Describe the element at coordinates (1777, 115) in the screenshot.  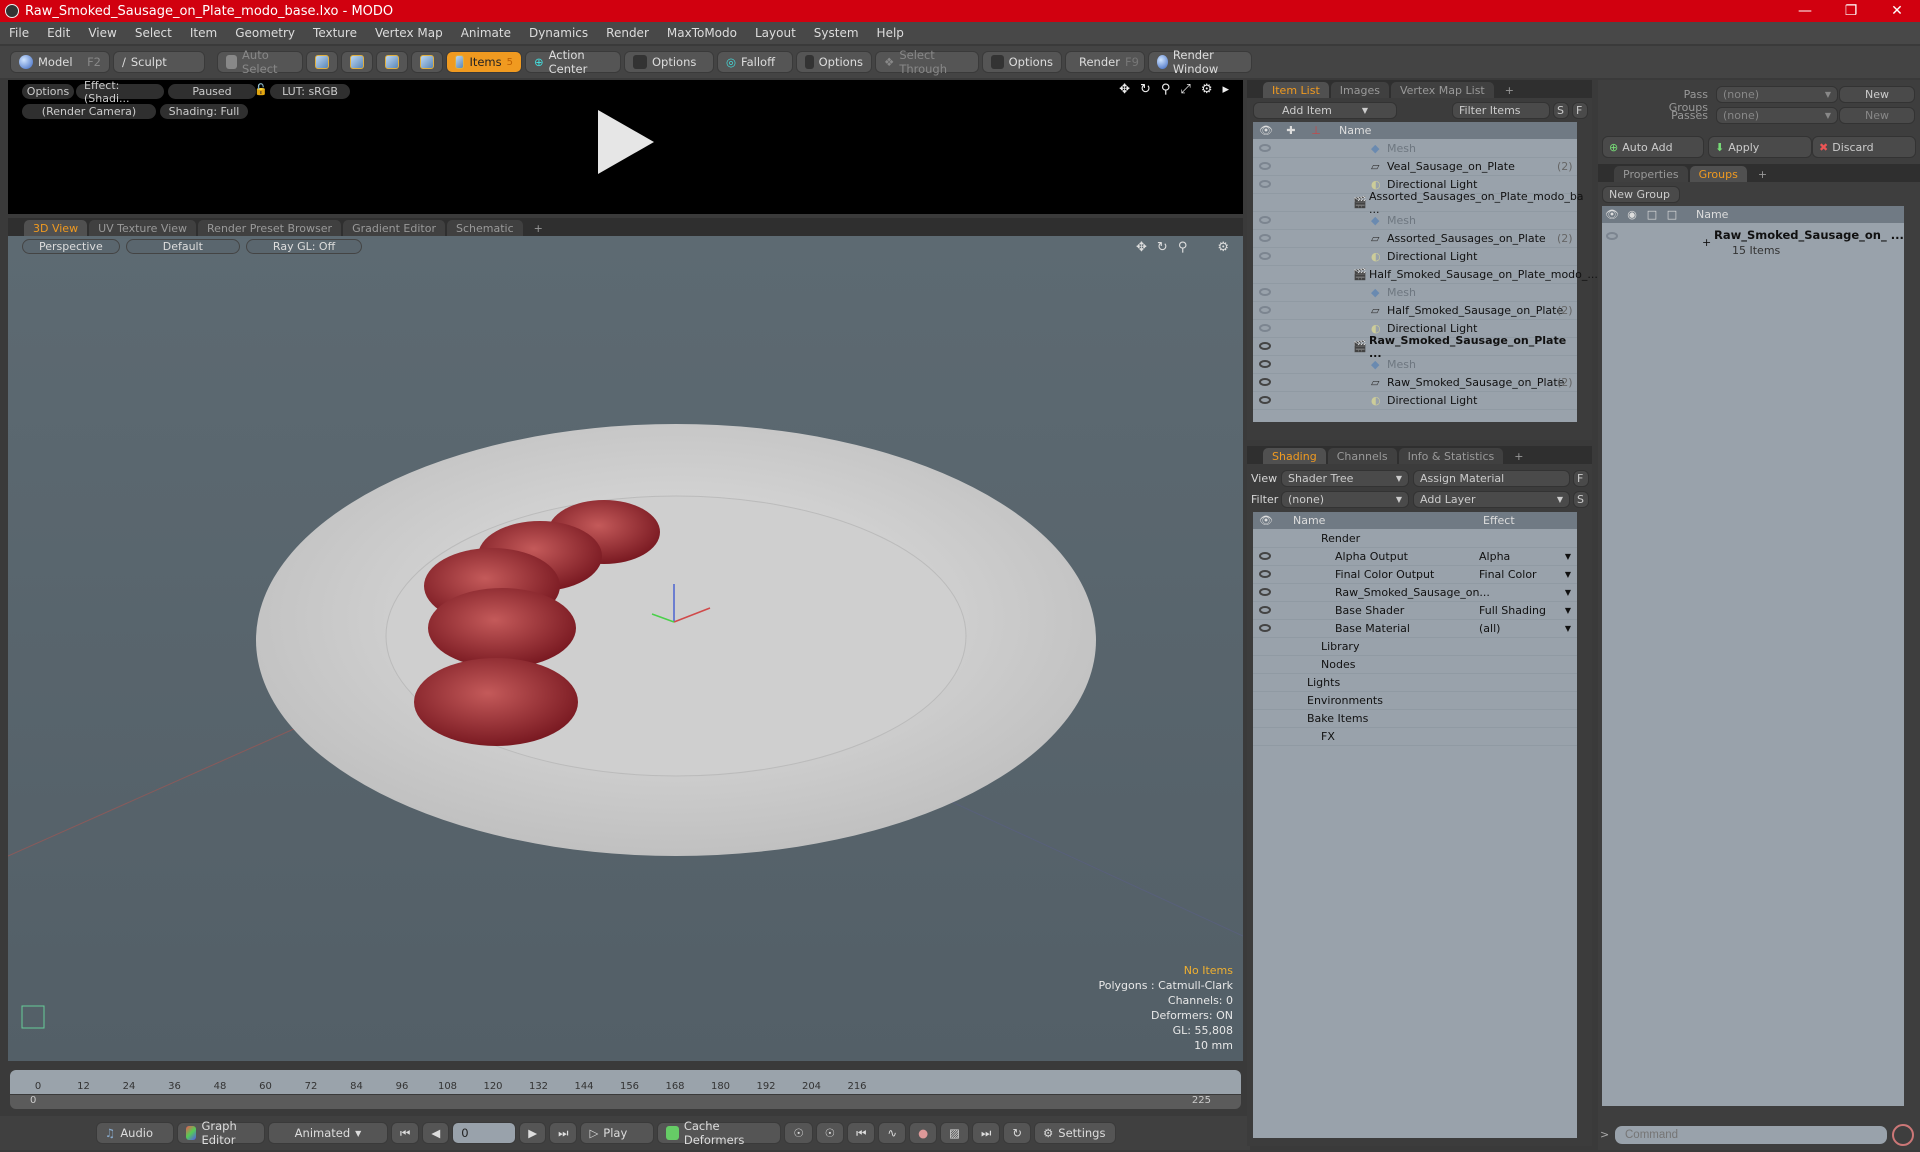
I see `passes-dropdown: (none) ▼` at that location.